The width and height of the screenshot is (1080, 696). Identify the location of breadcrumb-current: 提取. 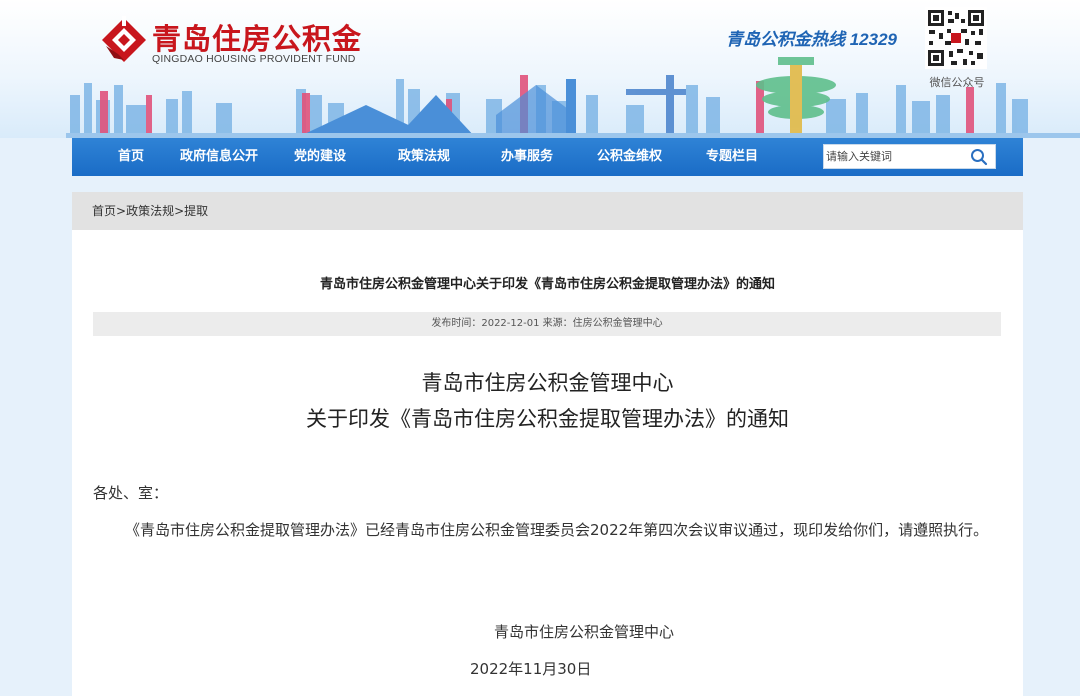
(196, 211).